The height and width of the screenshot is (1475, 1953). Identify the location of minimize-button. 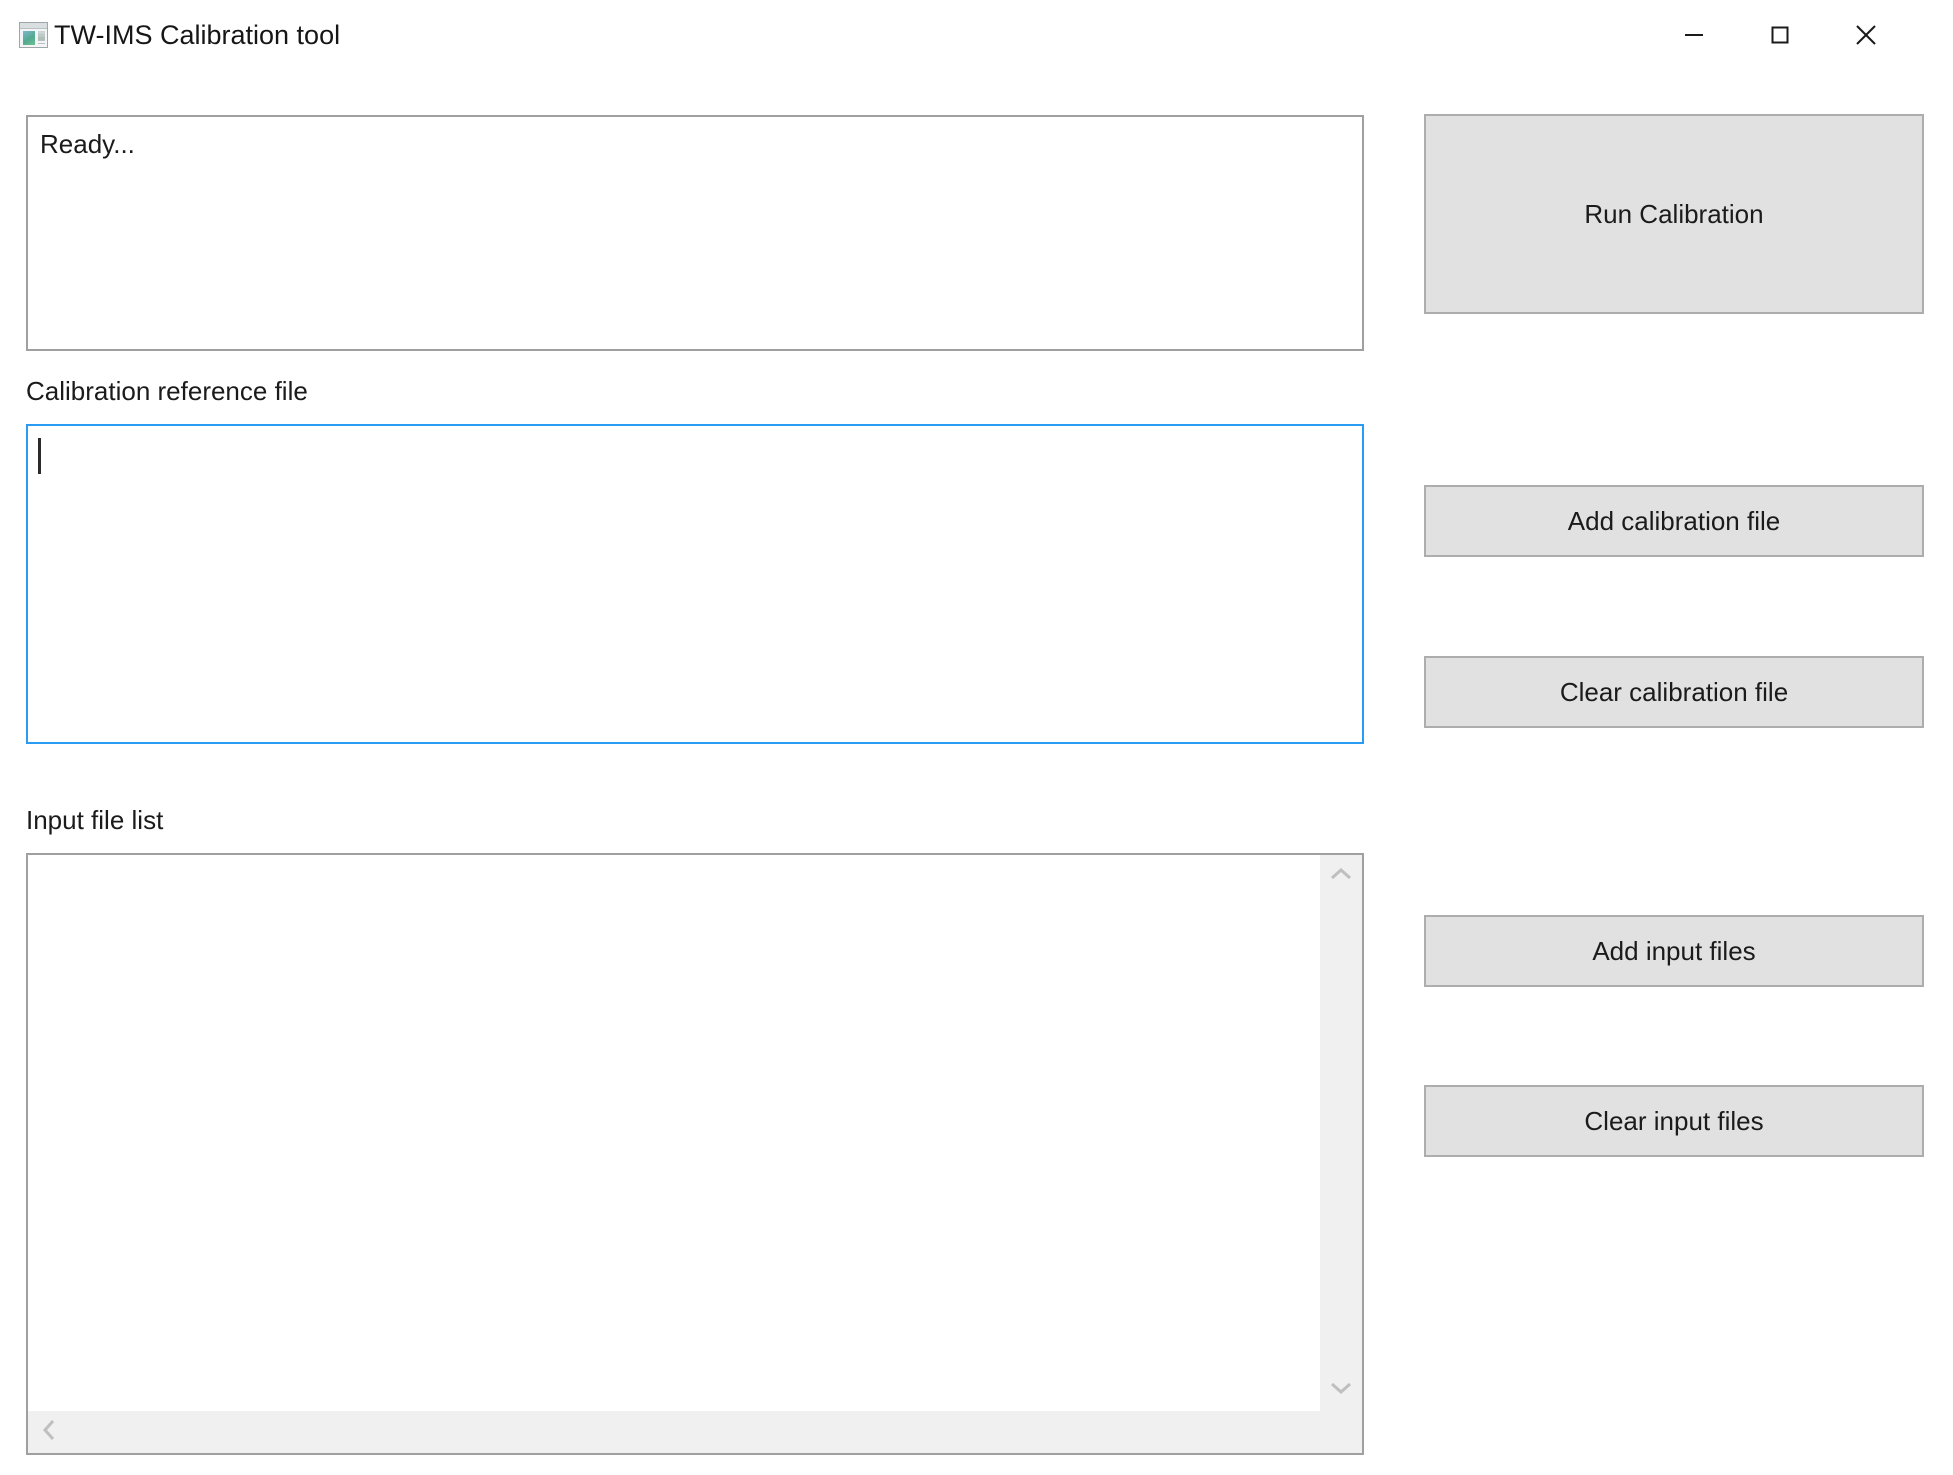
(1694, 35).